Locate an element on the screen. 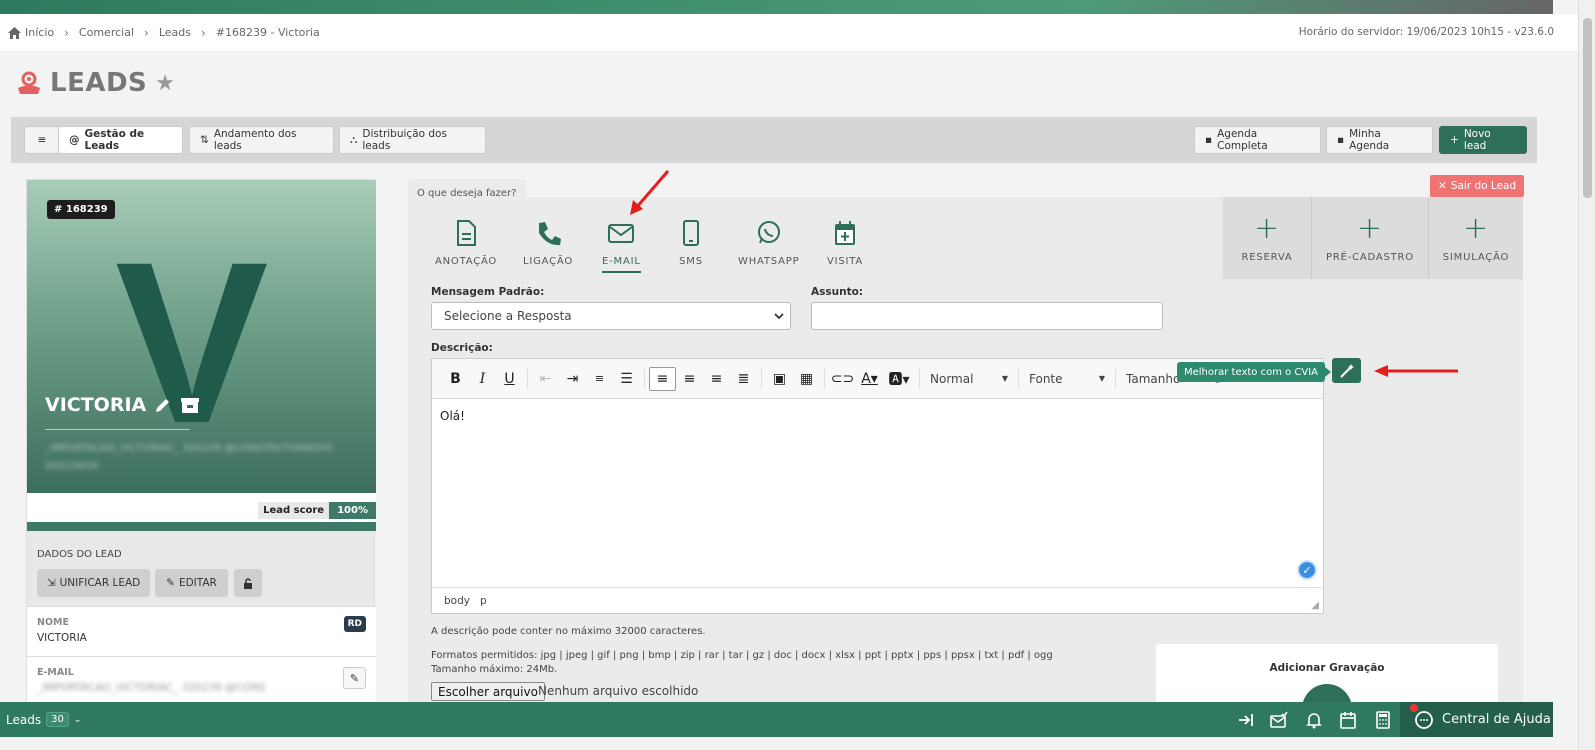 The width and height of the screenshot is (1595, 750). action-anotacao: ANOTAÇÃO is located at coordinates (466, 243).